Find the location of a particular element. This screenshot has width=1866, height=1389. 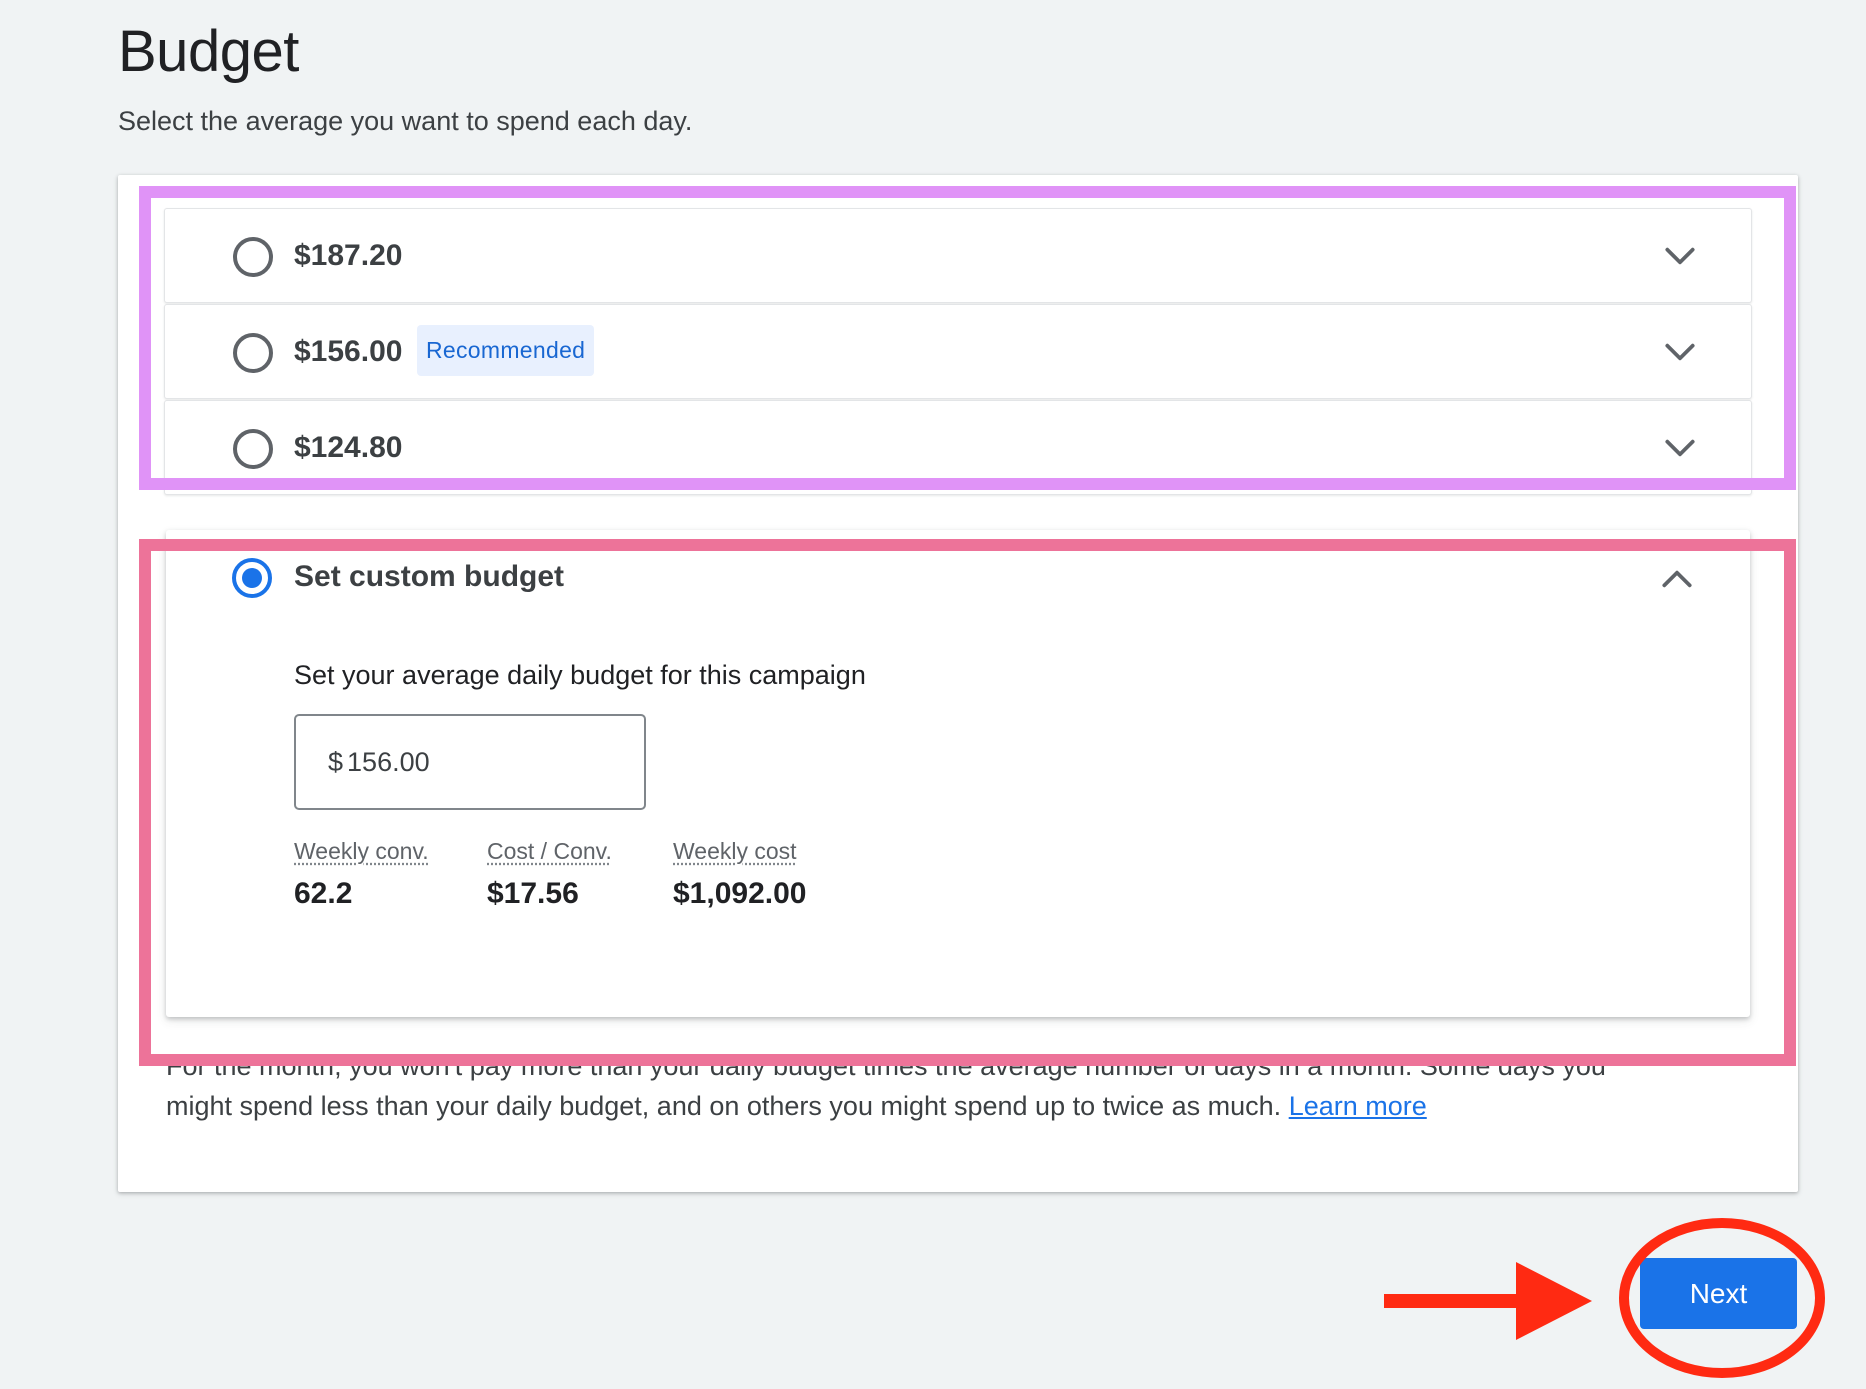

recommended-badge: Recommended is located at coordinates (506, 350).